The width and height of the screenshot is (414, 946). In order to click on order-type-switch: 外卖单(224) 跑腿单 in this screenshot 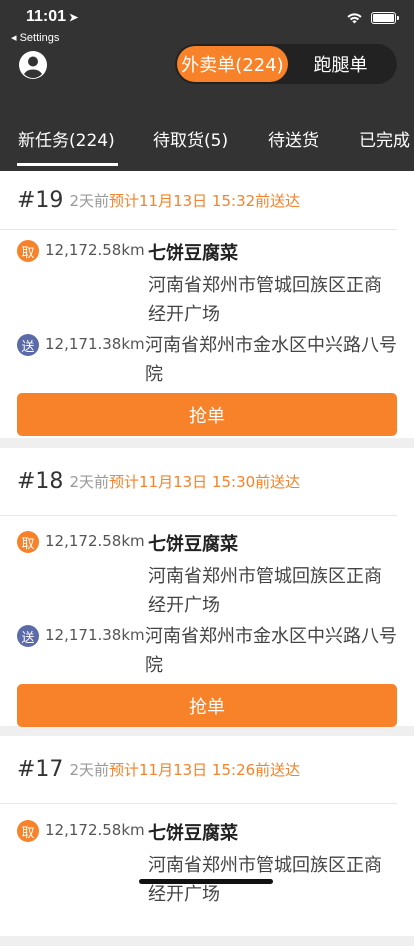, I will do `click(286, 64)`.